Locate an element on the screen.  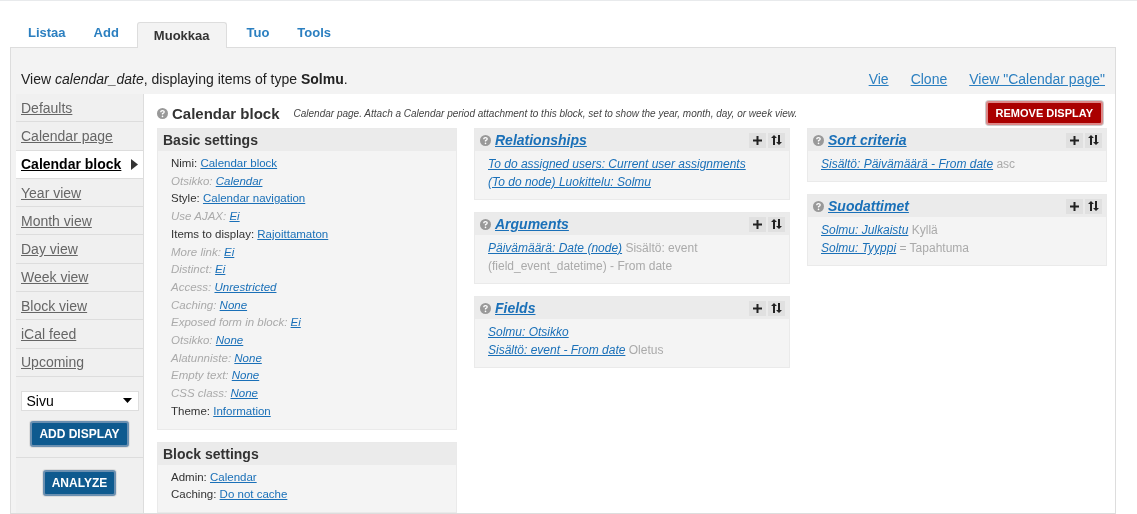
item-link: Sisältö: event - From date is located at coordinates (557, 350).